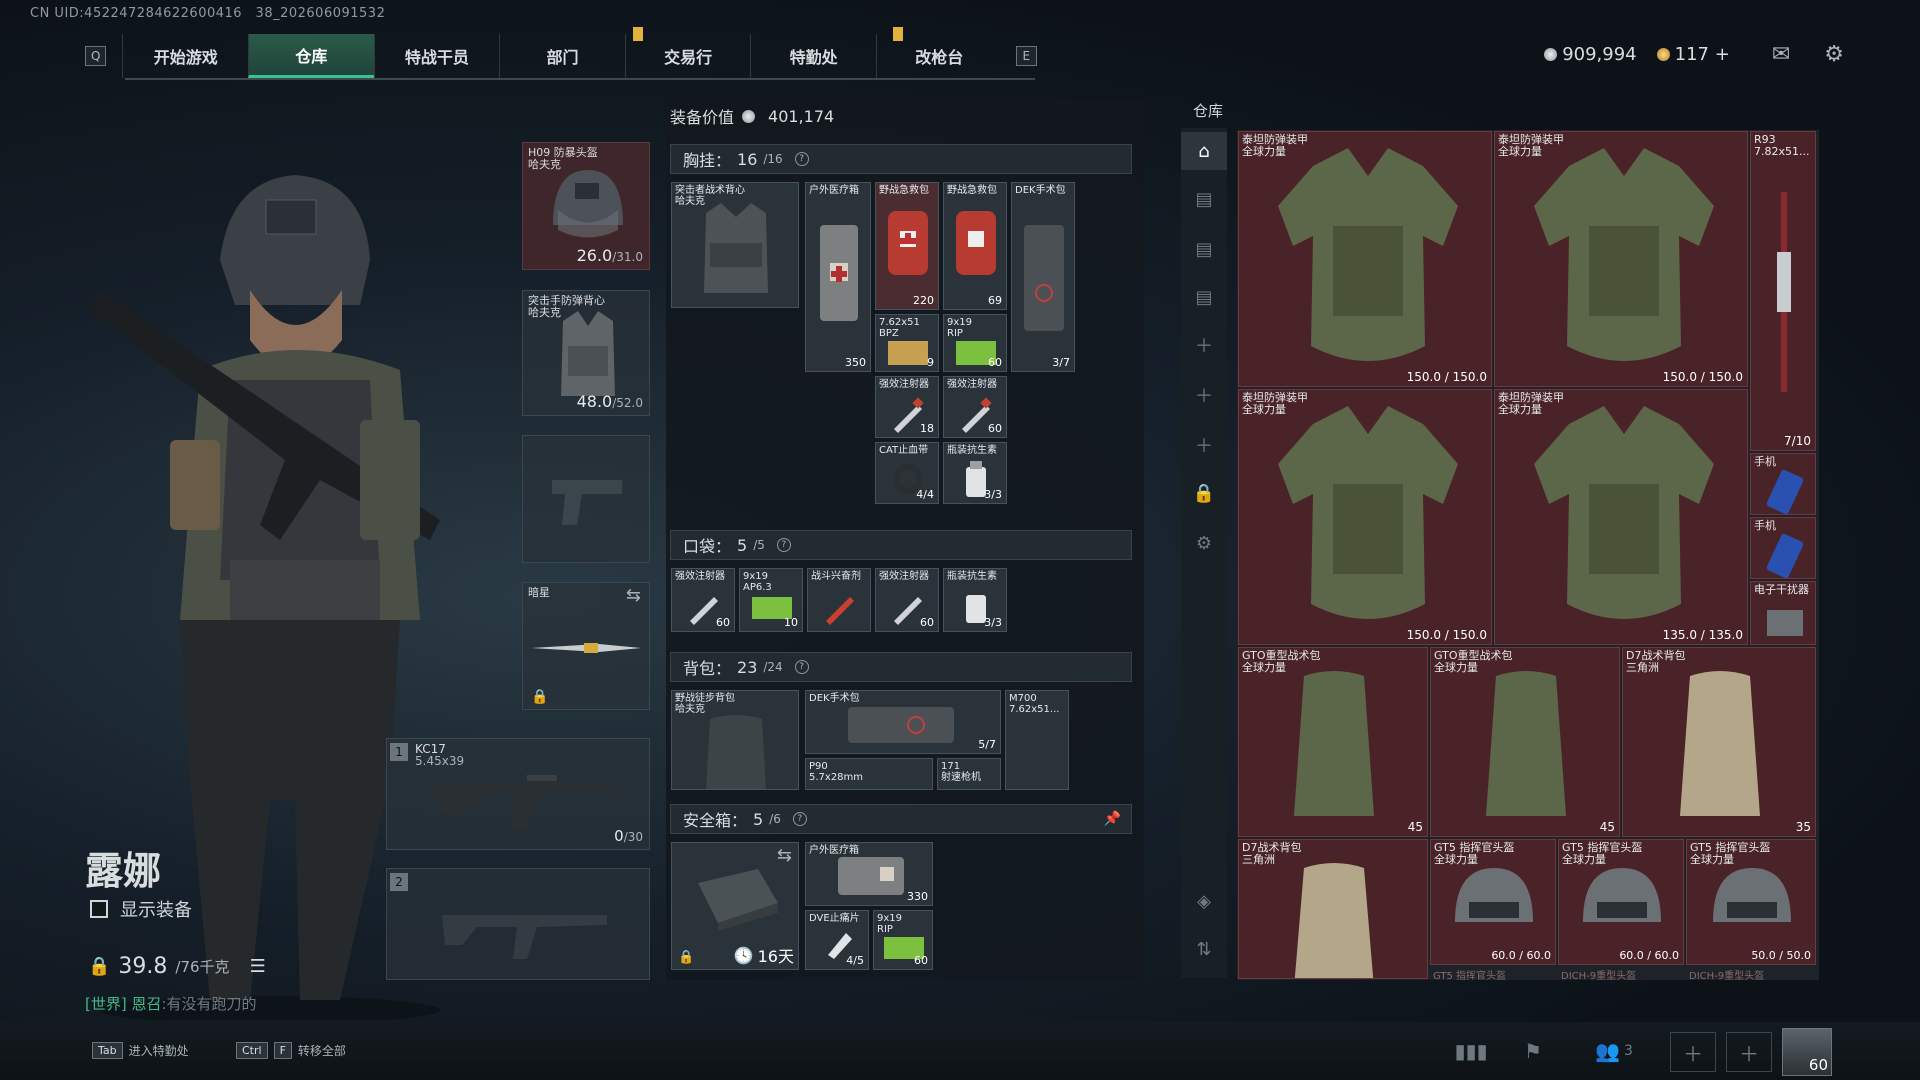  I want to click on tab-trading: 交易行, so click(687, 56).